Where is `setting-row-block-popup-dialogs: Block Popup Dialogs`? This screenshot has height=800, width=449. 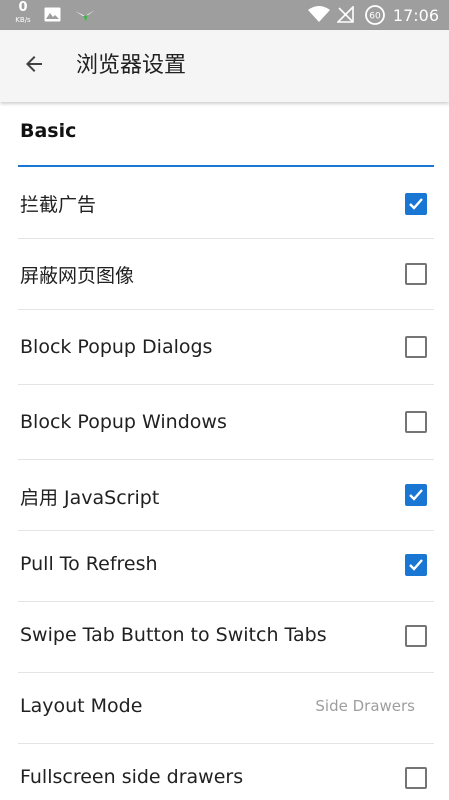
setting-row-block-popup-dialogs: Block Popup Dialogs is located at coordinates (224, 347).